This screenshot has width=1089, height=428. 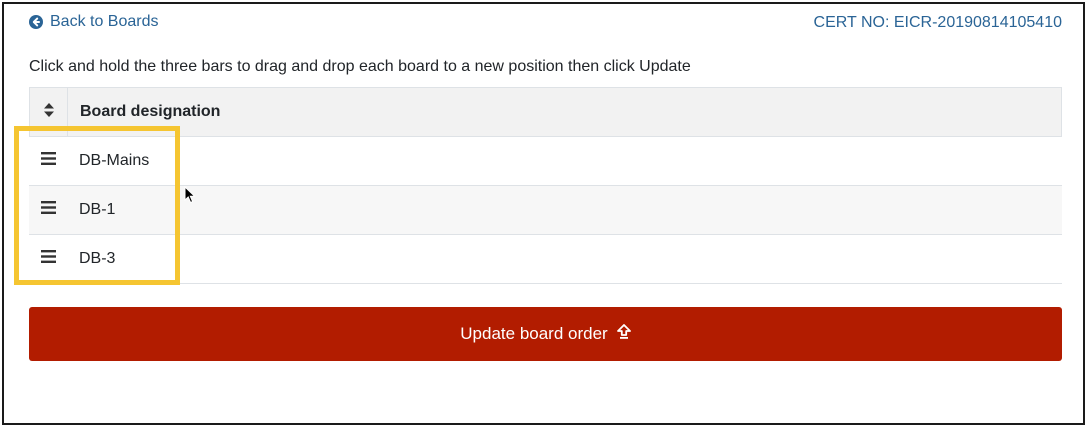 I want to click on board-name: DB-3, so click(x=97, y=258).